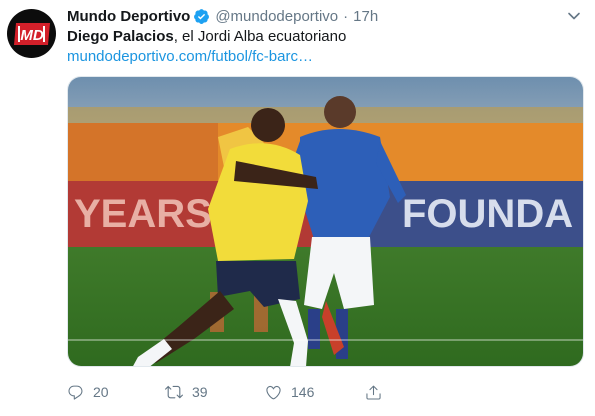 The width and height of the screenshot is (595, 416). I want to click on like-count: 146, so click(303, 392).